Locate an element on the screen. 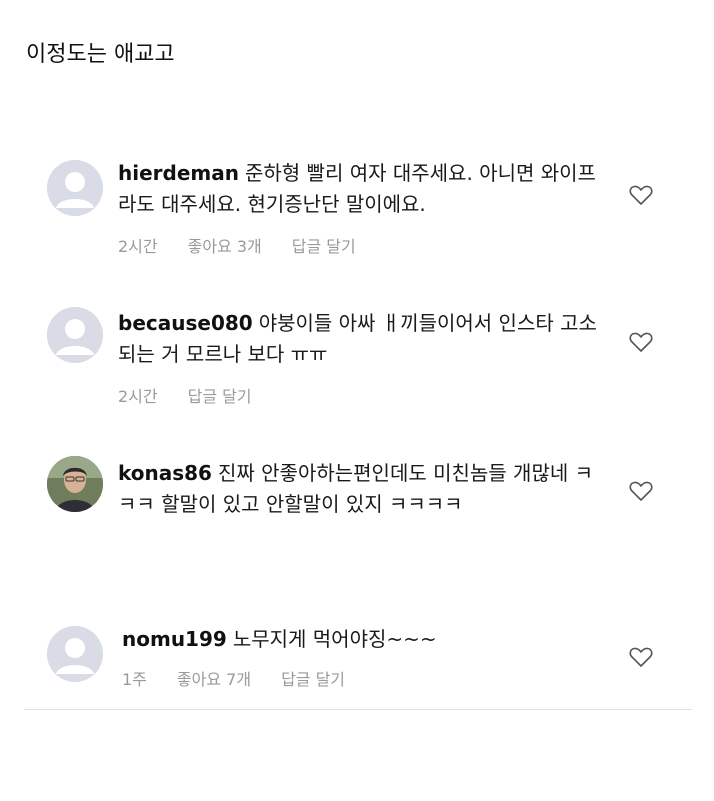  profile-photo is located at coordinates (75, 484).